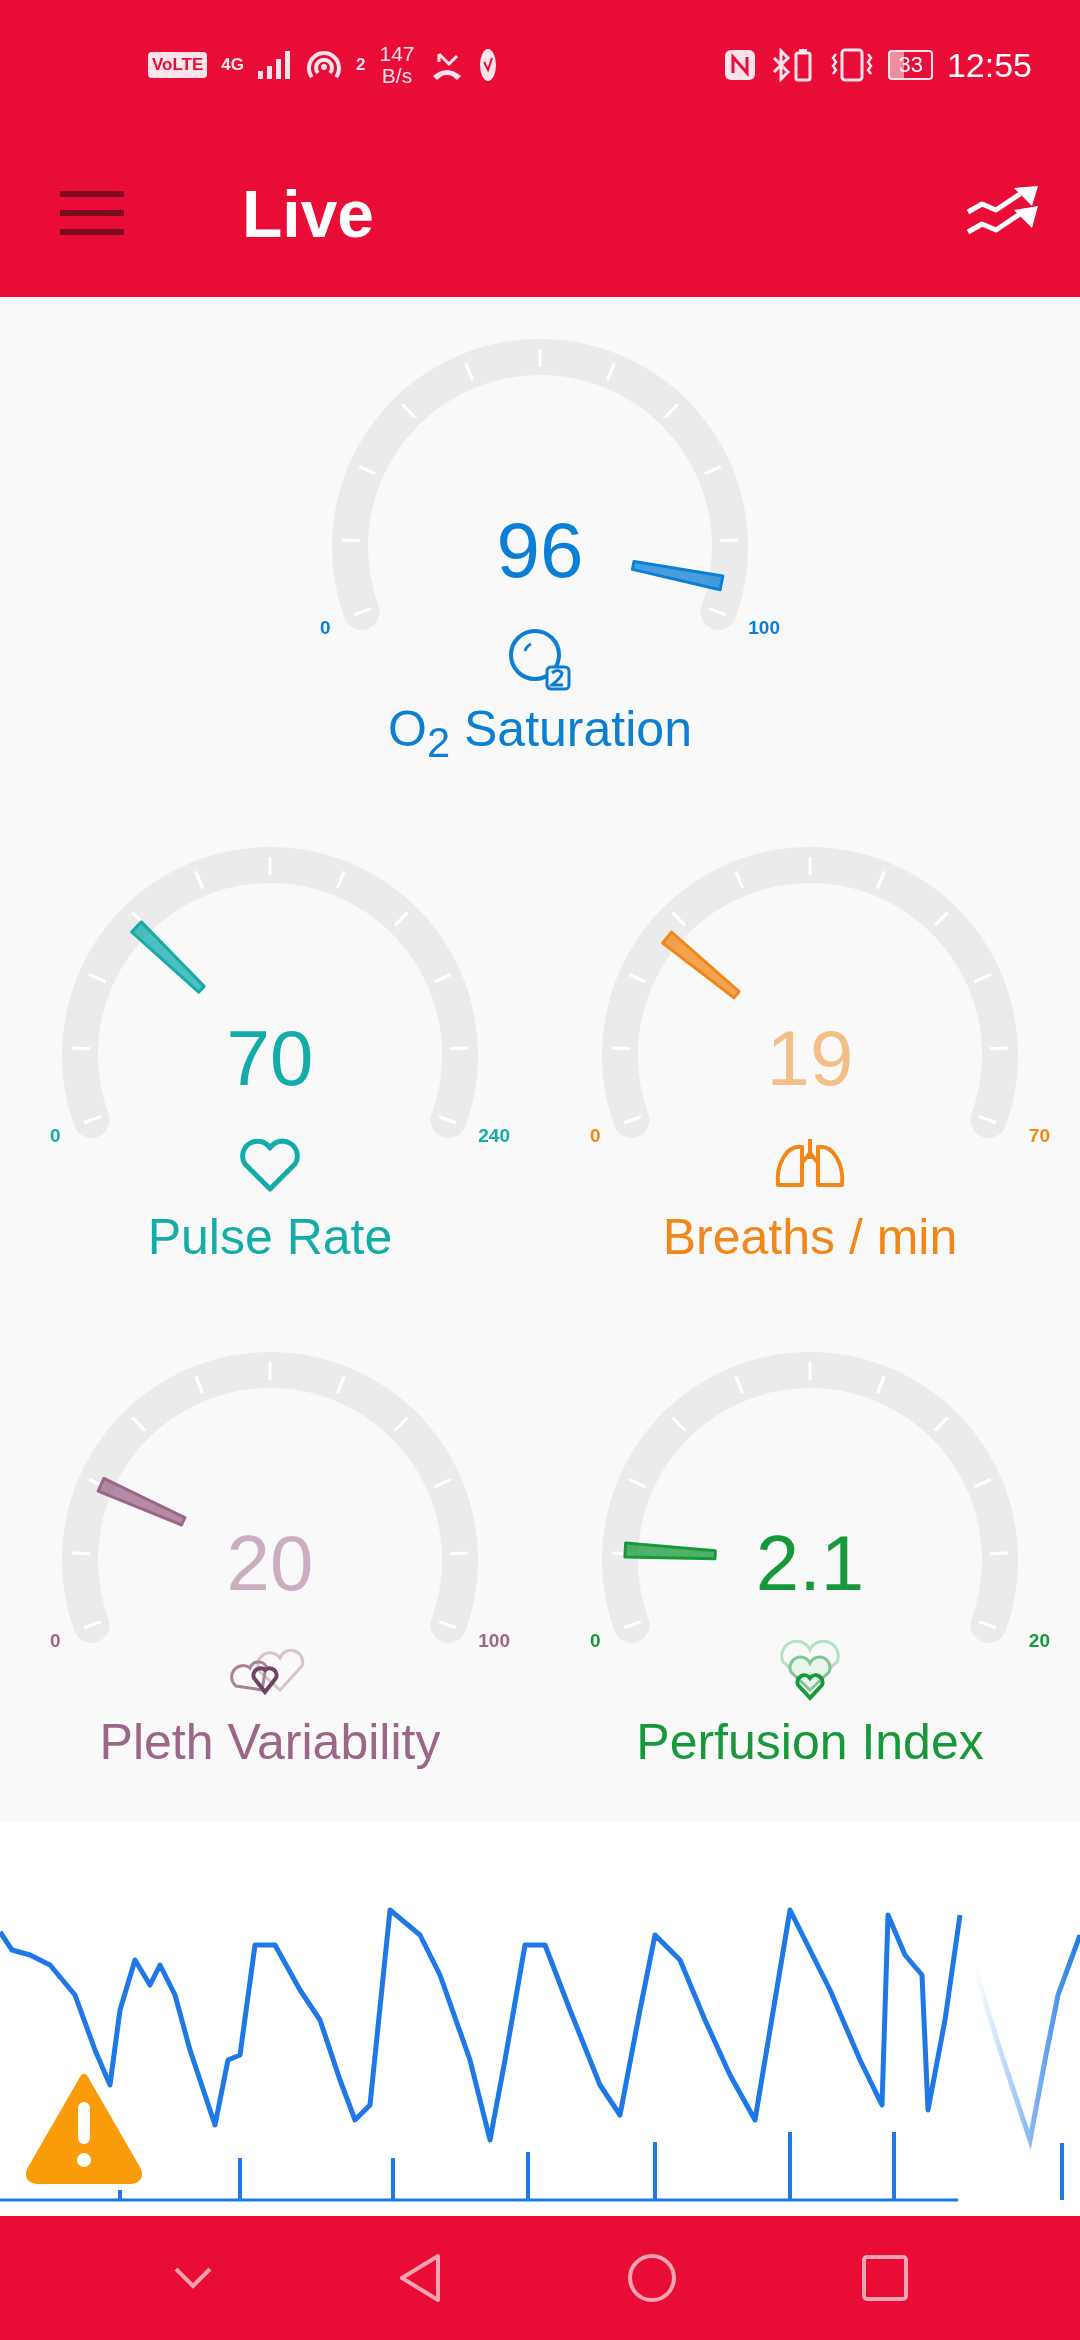  What do you see at coordinates (810, 1237) in the screenshot?
I see `gauge-label: Breaths / min` at bounding box center [810, 1237].